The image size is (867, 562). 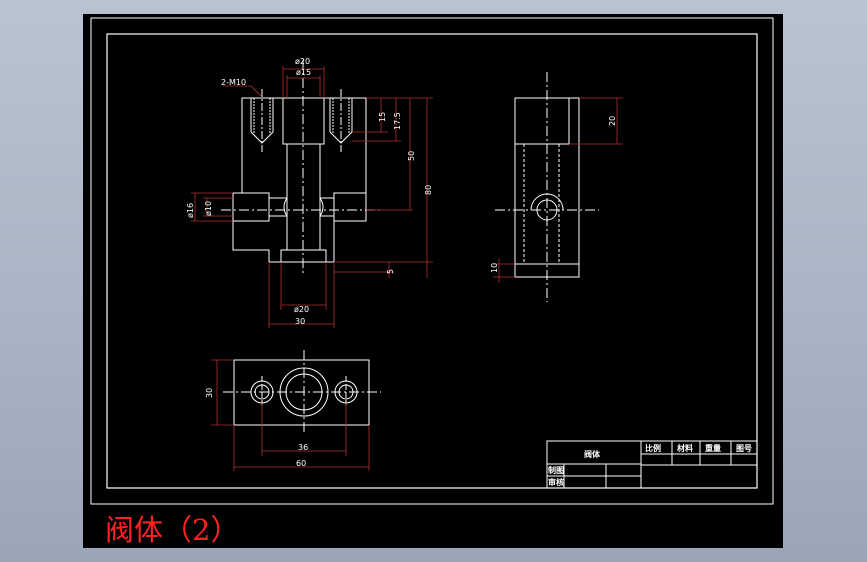 What do you see at coordinates (744, 448) in the screenshot?
I see `title-header-drawing-number: 图号` at bounding box center [744, 448].